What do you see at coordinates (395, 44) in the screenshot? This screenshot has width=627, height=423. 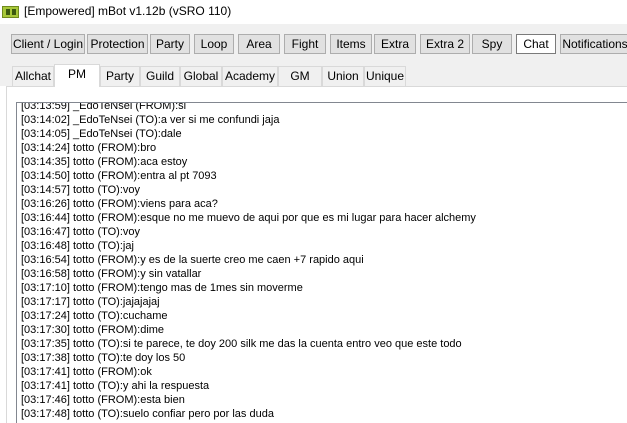 I see `tab-extra: Extra` at bounding box center [395, 44].